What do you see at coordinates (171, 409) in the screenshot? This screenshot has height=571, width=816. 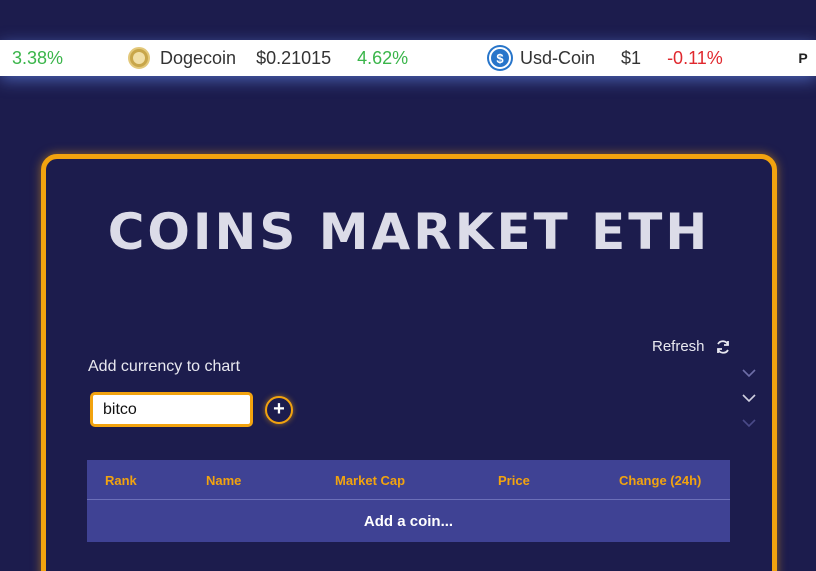 I see `currency-search-input` at bounding box center [171, 409].